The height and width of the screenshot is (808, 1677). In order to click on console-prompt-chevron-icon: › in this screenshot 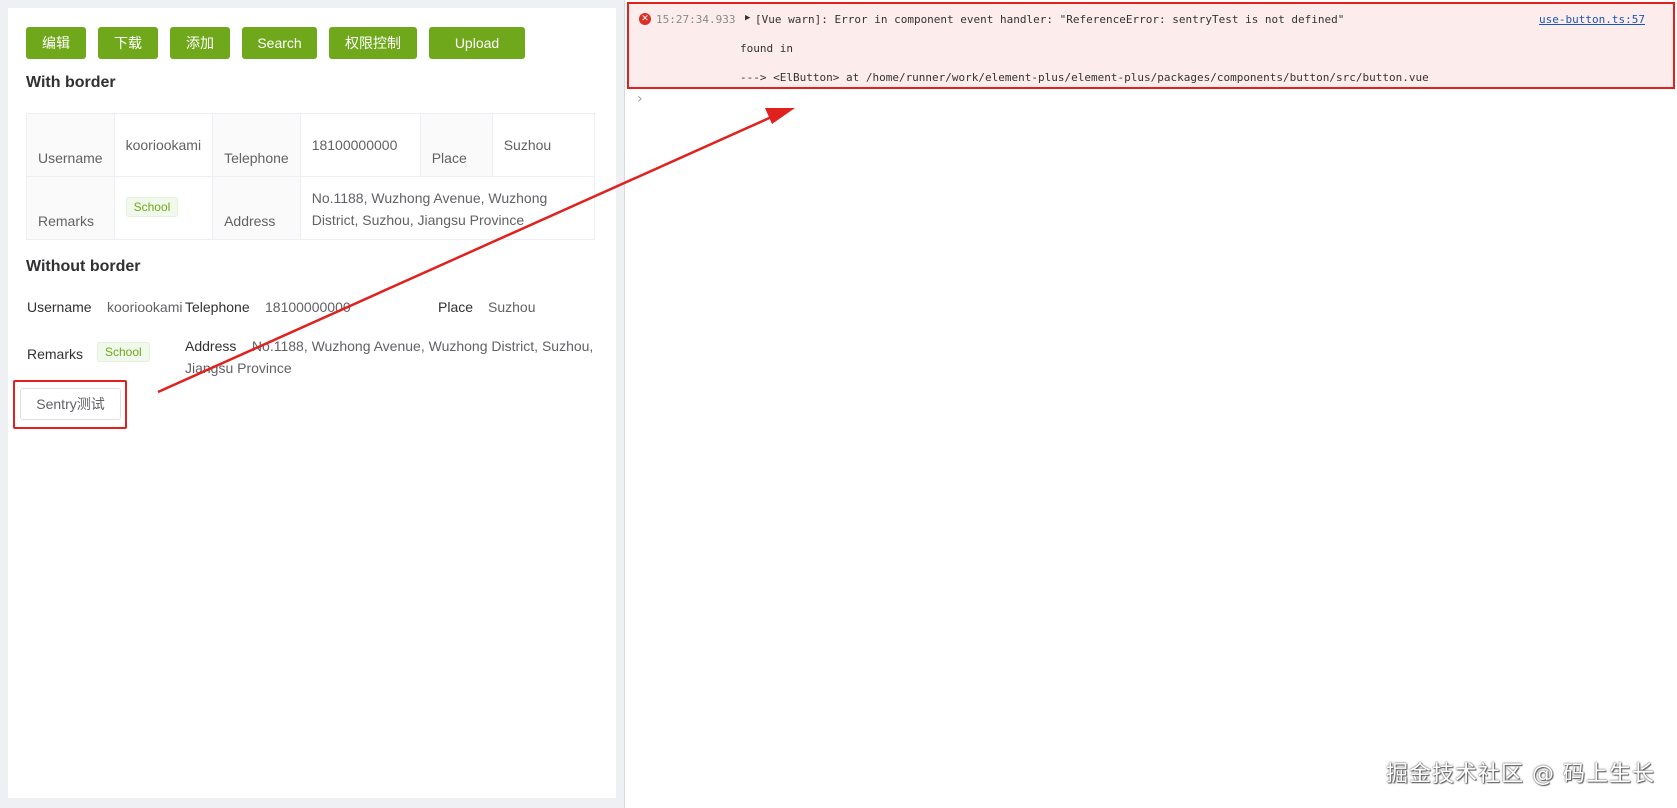, I will do `click(640, 99)`.